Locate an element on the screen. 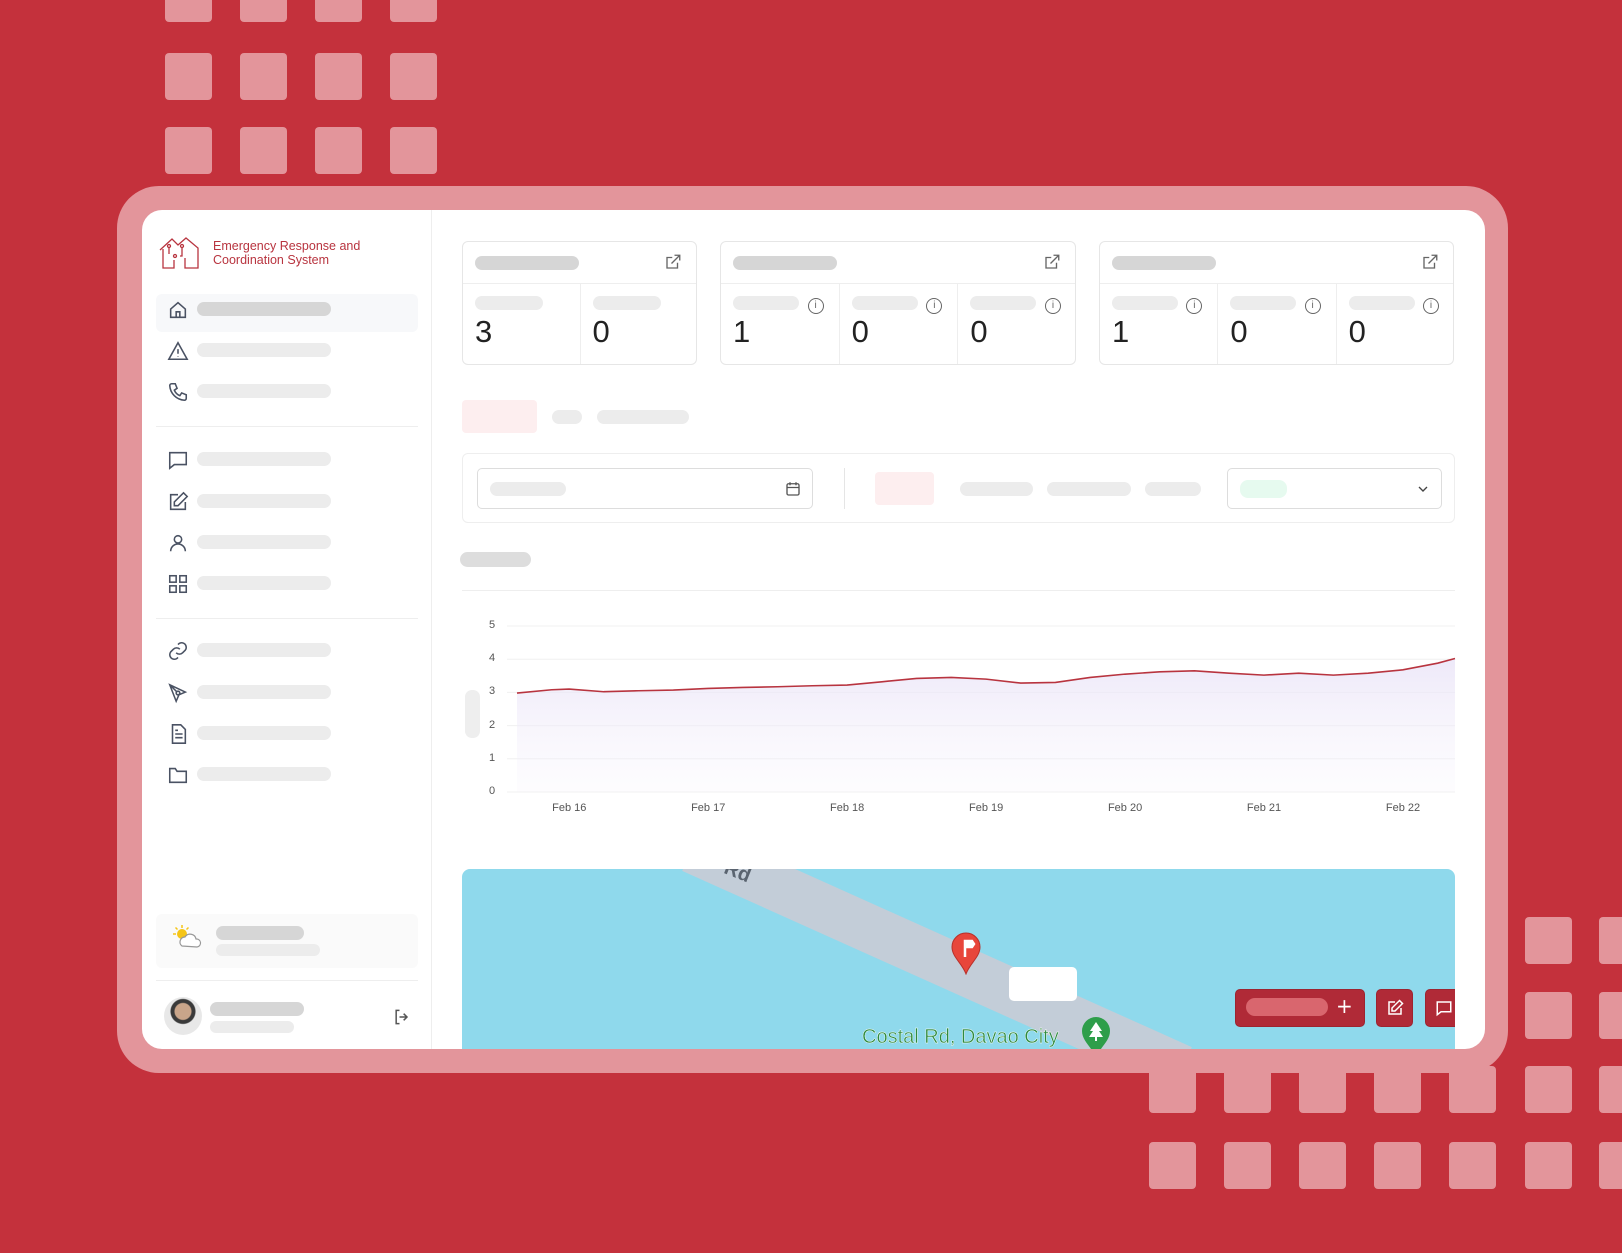 The image size is (1622, 1253). y-tick-label: 1 is located at coordinates (492, 757).